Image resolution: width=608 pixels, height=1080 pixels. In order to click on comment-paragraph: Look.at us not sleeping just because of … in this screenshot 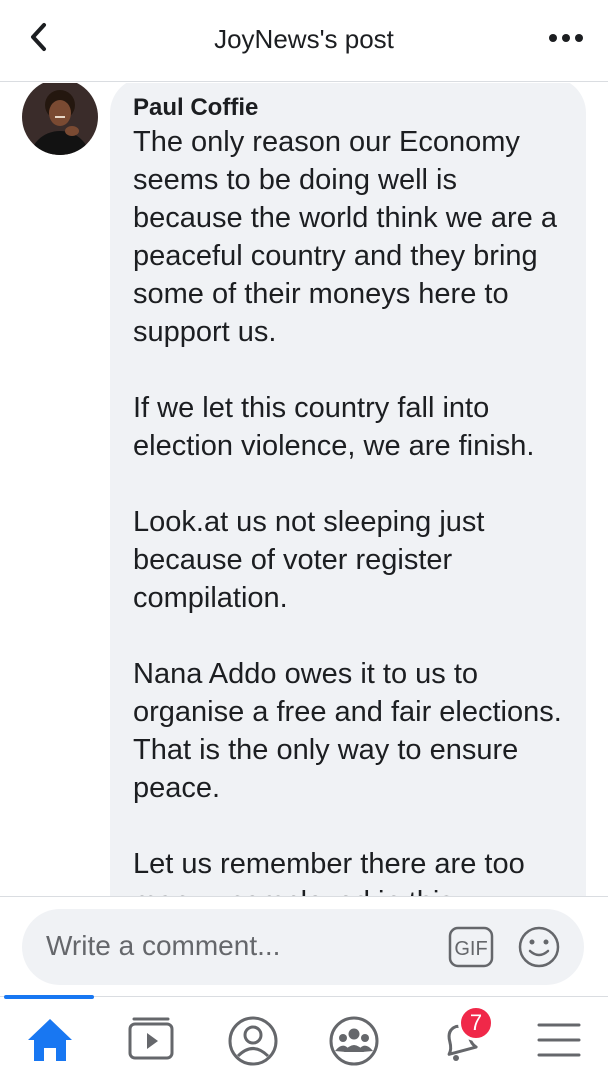, I will do `click(309, 560)`.